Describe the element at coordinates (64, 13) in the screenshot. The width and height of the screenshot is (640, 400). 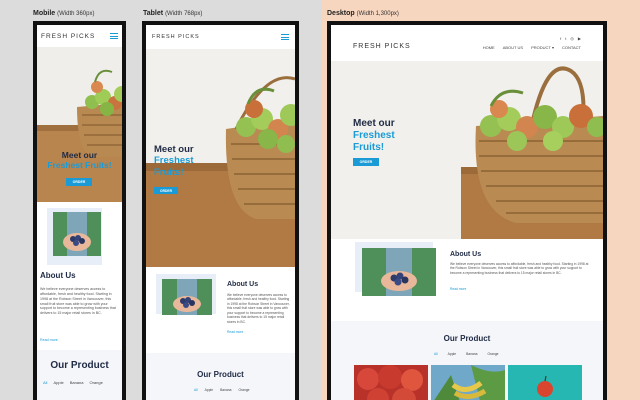
I see `mobile-label: Mobile (Width 360px)` at that location.